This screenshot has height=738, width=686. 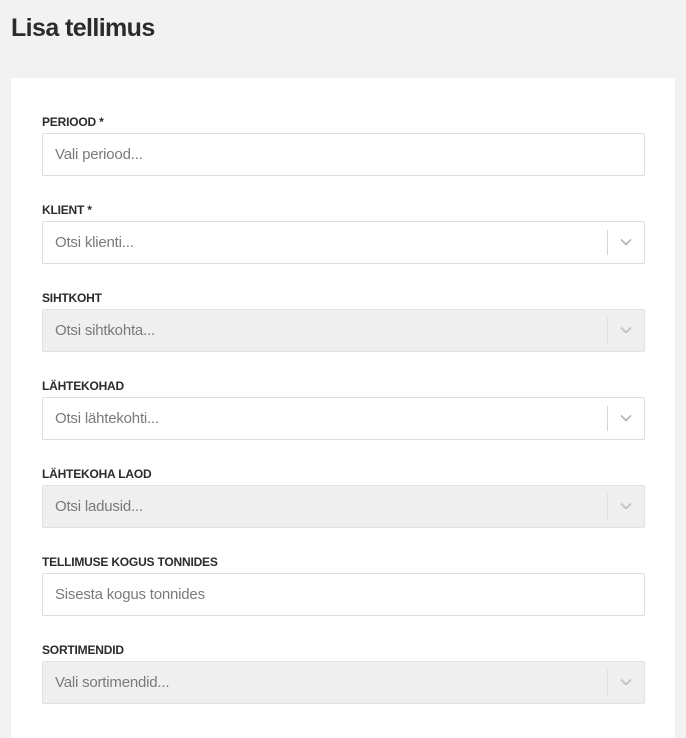 I want to click on client-select-separator, so click(x=607, y=242).